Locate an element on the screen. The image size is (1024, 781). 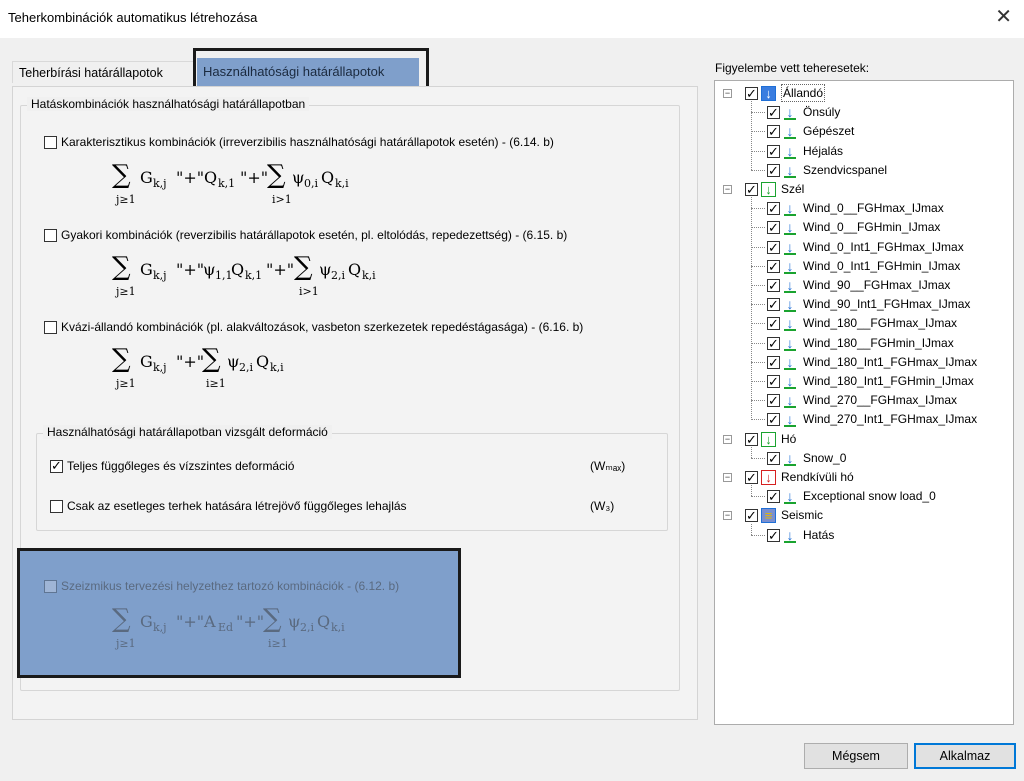
tree-item-label: Wind_270_Int1_FGHmax_IJmax is located at coordinates (890, 419).